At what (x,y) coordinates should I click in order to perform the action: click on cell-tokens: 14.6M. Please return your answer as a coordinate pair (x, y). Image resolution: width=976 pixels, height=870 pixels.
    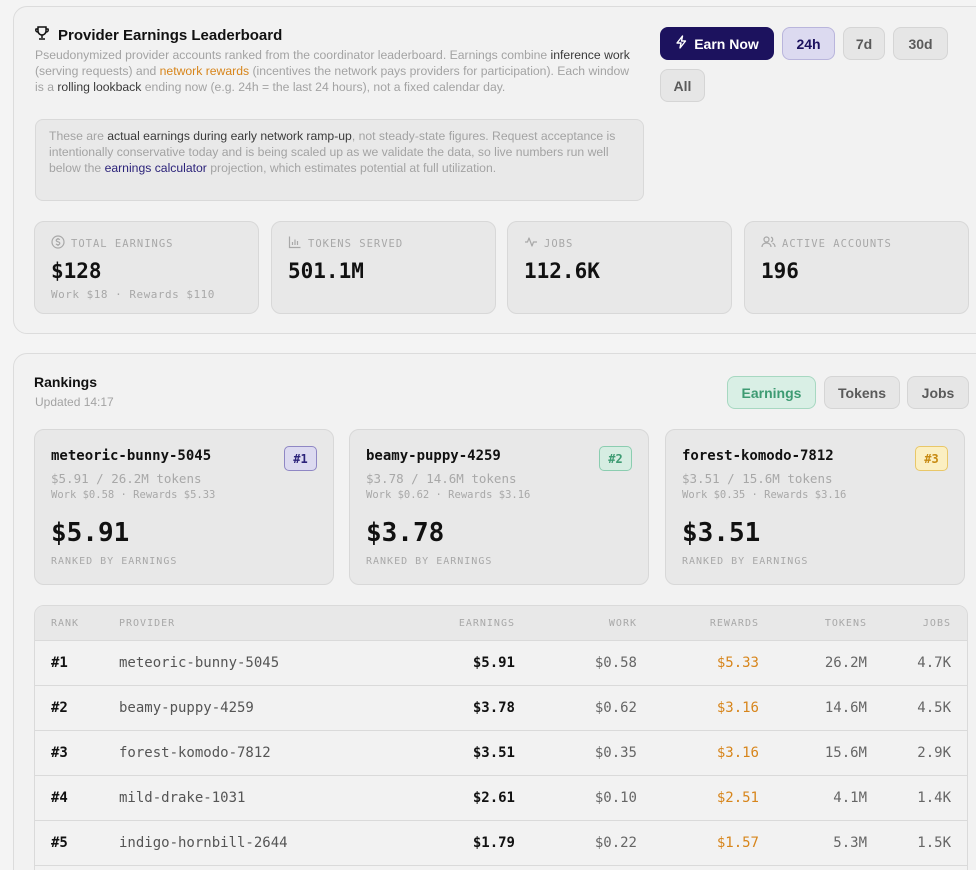
    Looking at the image, I should click on (845, 708).